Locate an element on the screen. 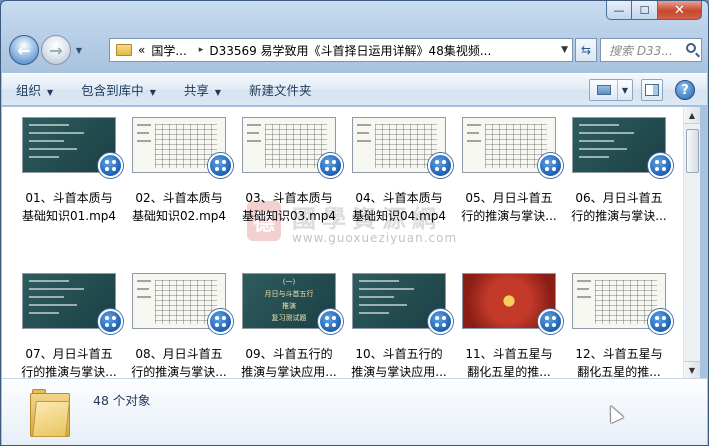 Image resolution: width=709 pixels, height=446 pixels. file-name: 04、斗首本质与 基础知识04.mp4 is located at coordinates (399, 207).